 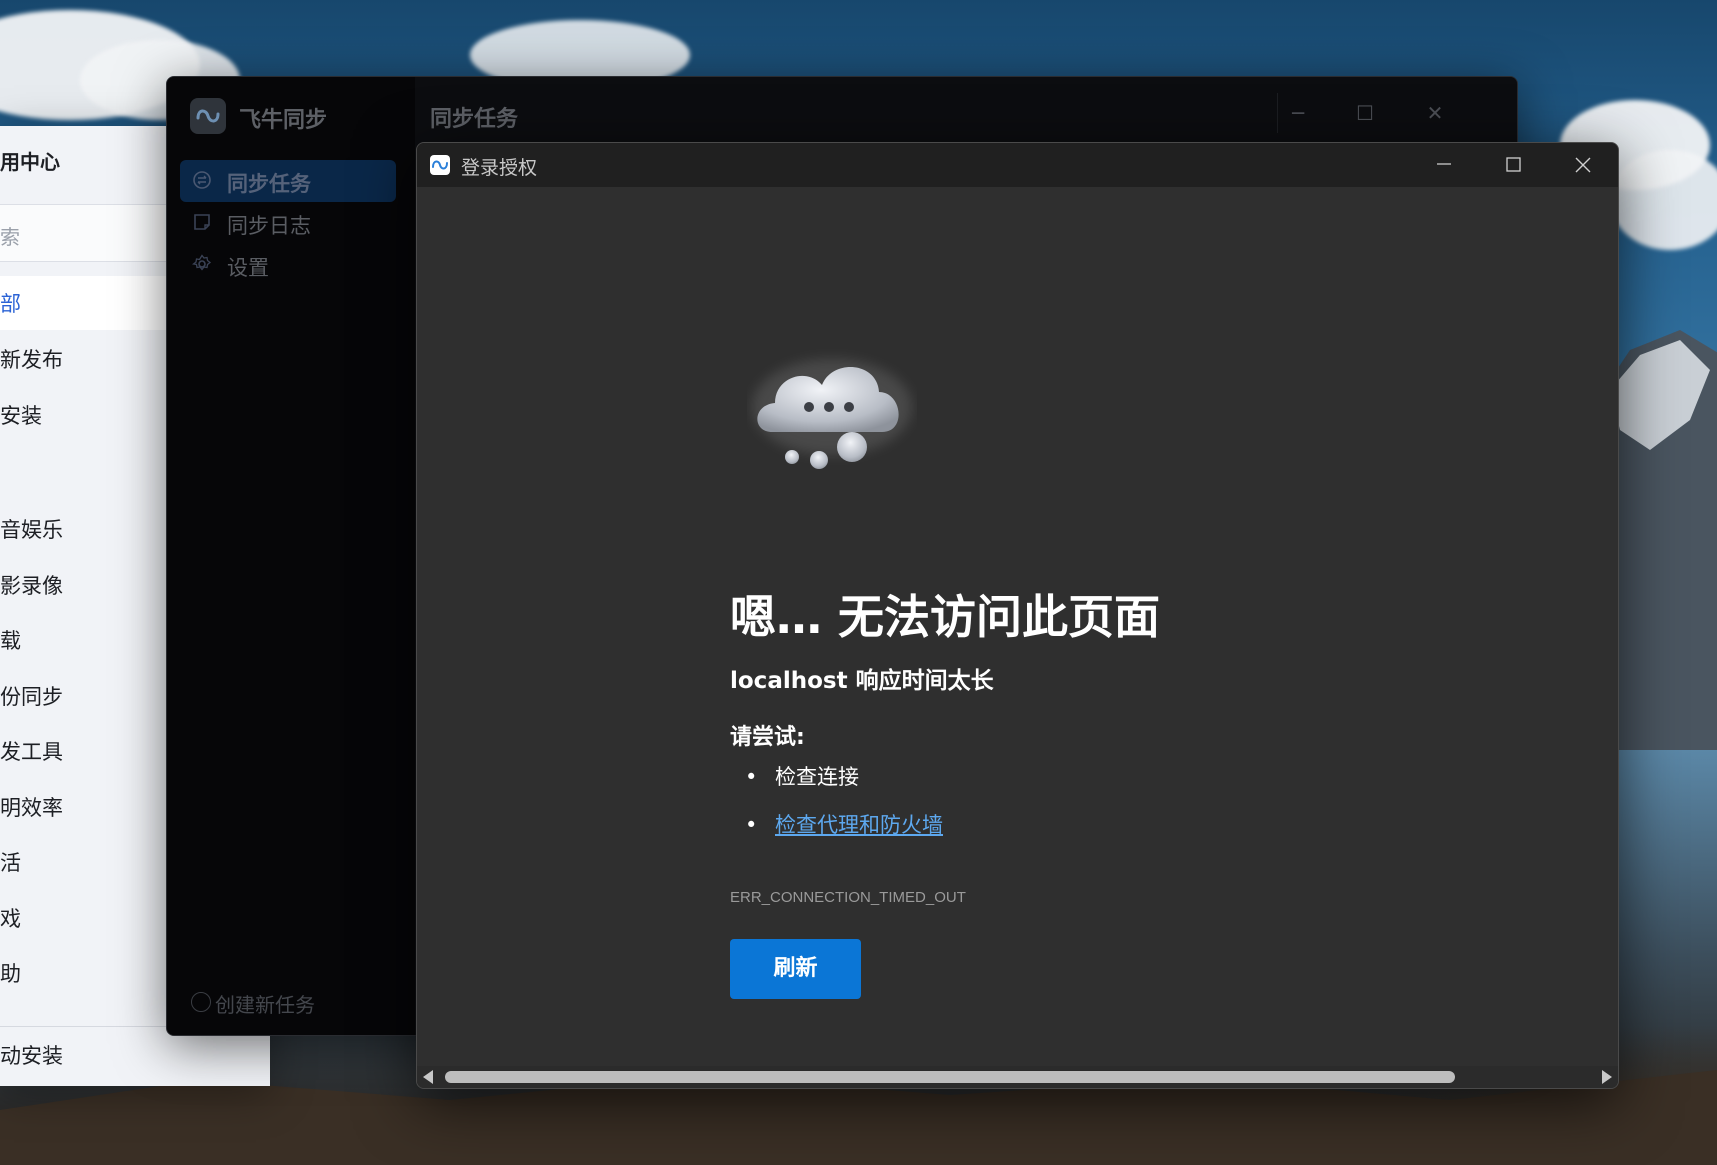 What do you see at coordinates (201, 264) in the screenshot?
I see `gear-icon` at bounding box center [201, 264].